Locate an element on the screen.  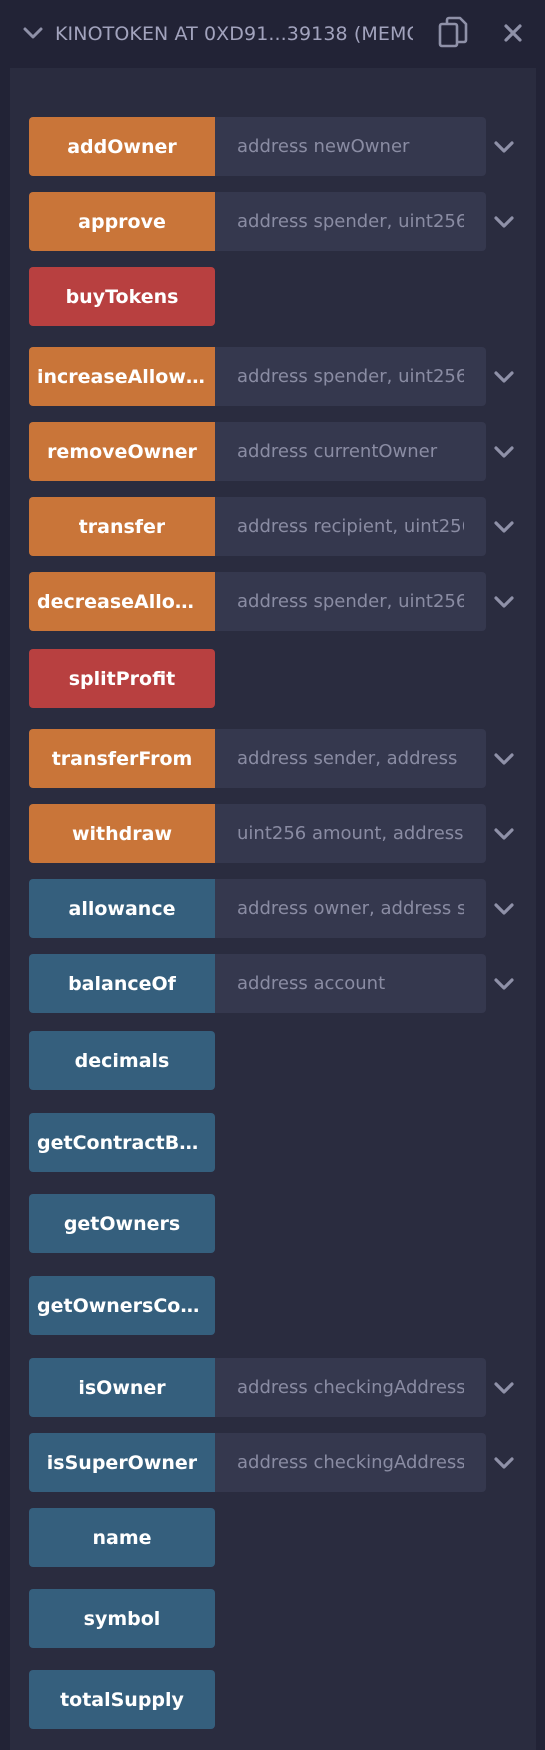
function-label: transfer is located at coordinates (122, 526).